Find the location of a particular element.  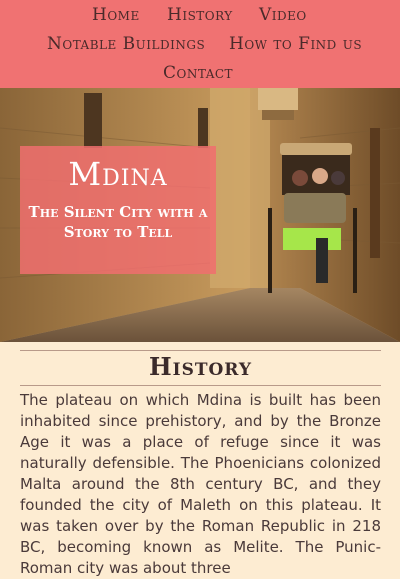

nav-link-home: Home is located at coordinates (116, 15).